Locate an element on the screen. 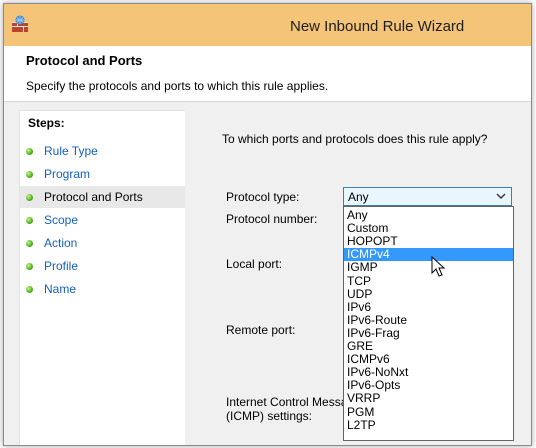  dropdown-option: ICMPv6 is located at coordinates (428, 359).